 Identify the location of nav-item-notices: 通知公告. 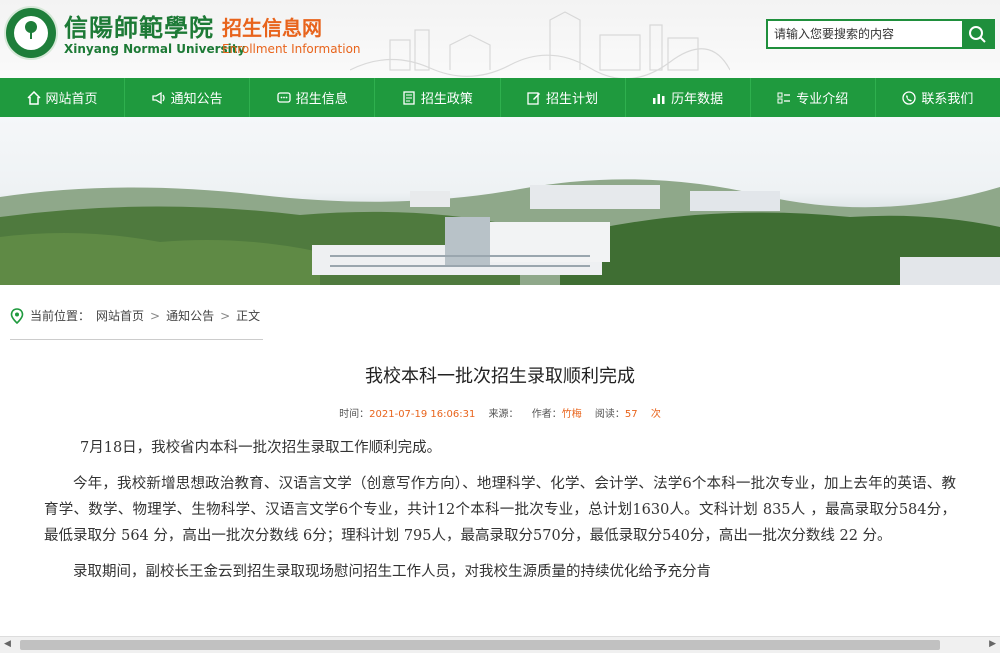
(188, 97).